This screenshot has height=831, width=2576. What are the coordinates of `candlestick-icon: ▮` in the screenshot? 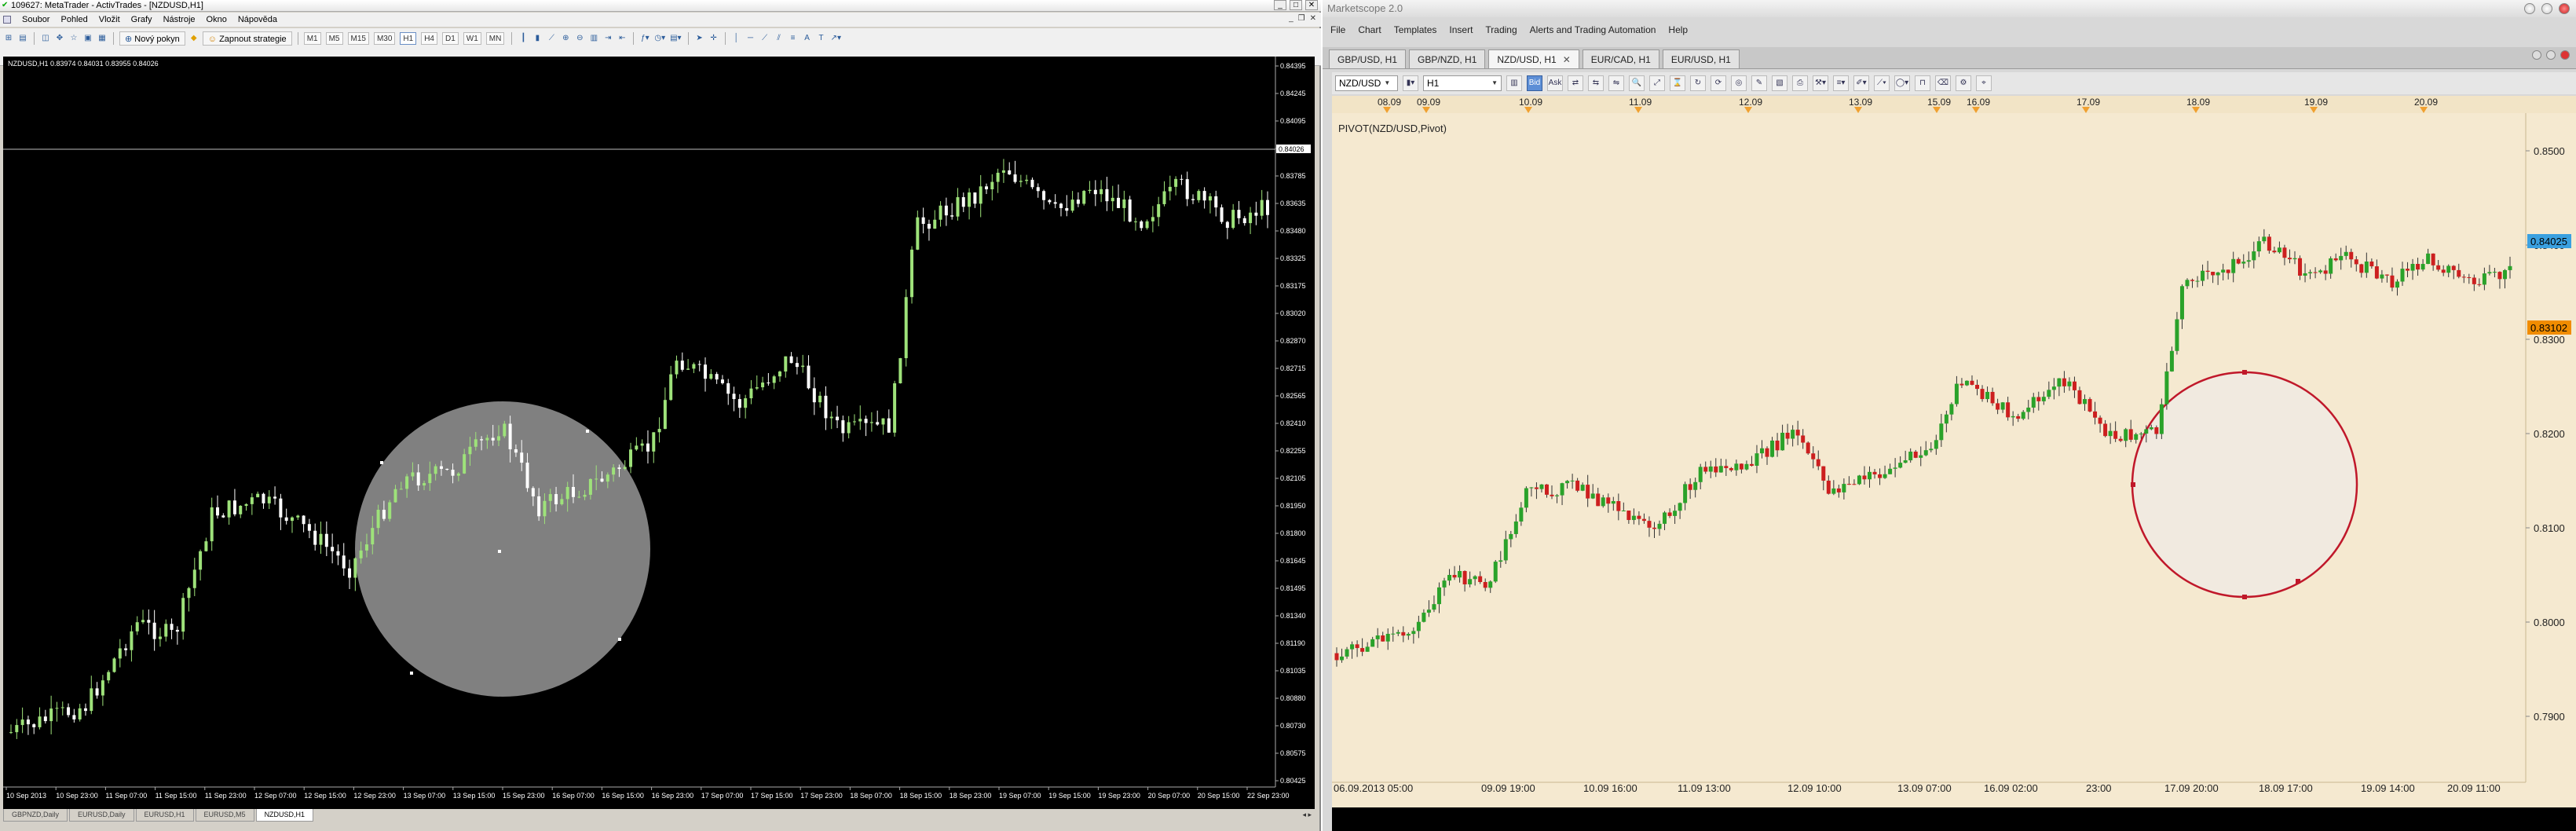 It's located at (537, 38).